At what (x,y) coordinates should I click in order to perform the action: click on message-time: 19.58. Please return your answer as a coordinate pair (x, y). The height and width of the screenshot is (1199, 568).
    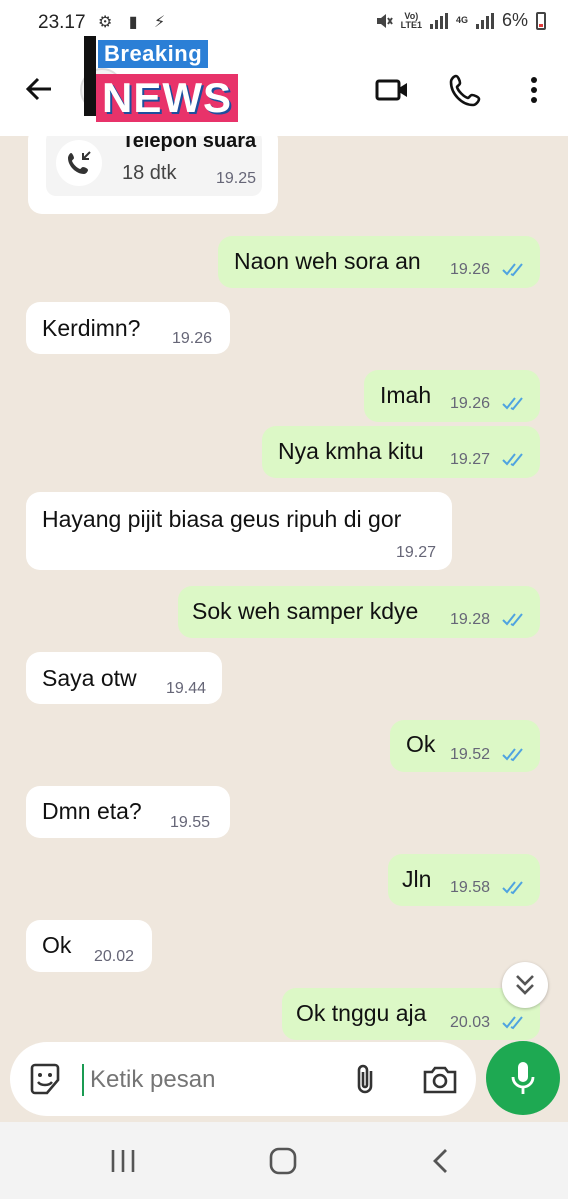
    Looking at the image, I should click on (470, 887).